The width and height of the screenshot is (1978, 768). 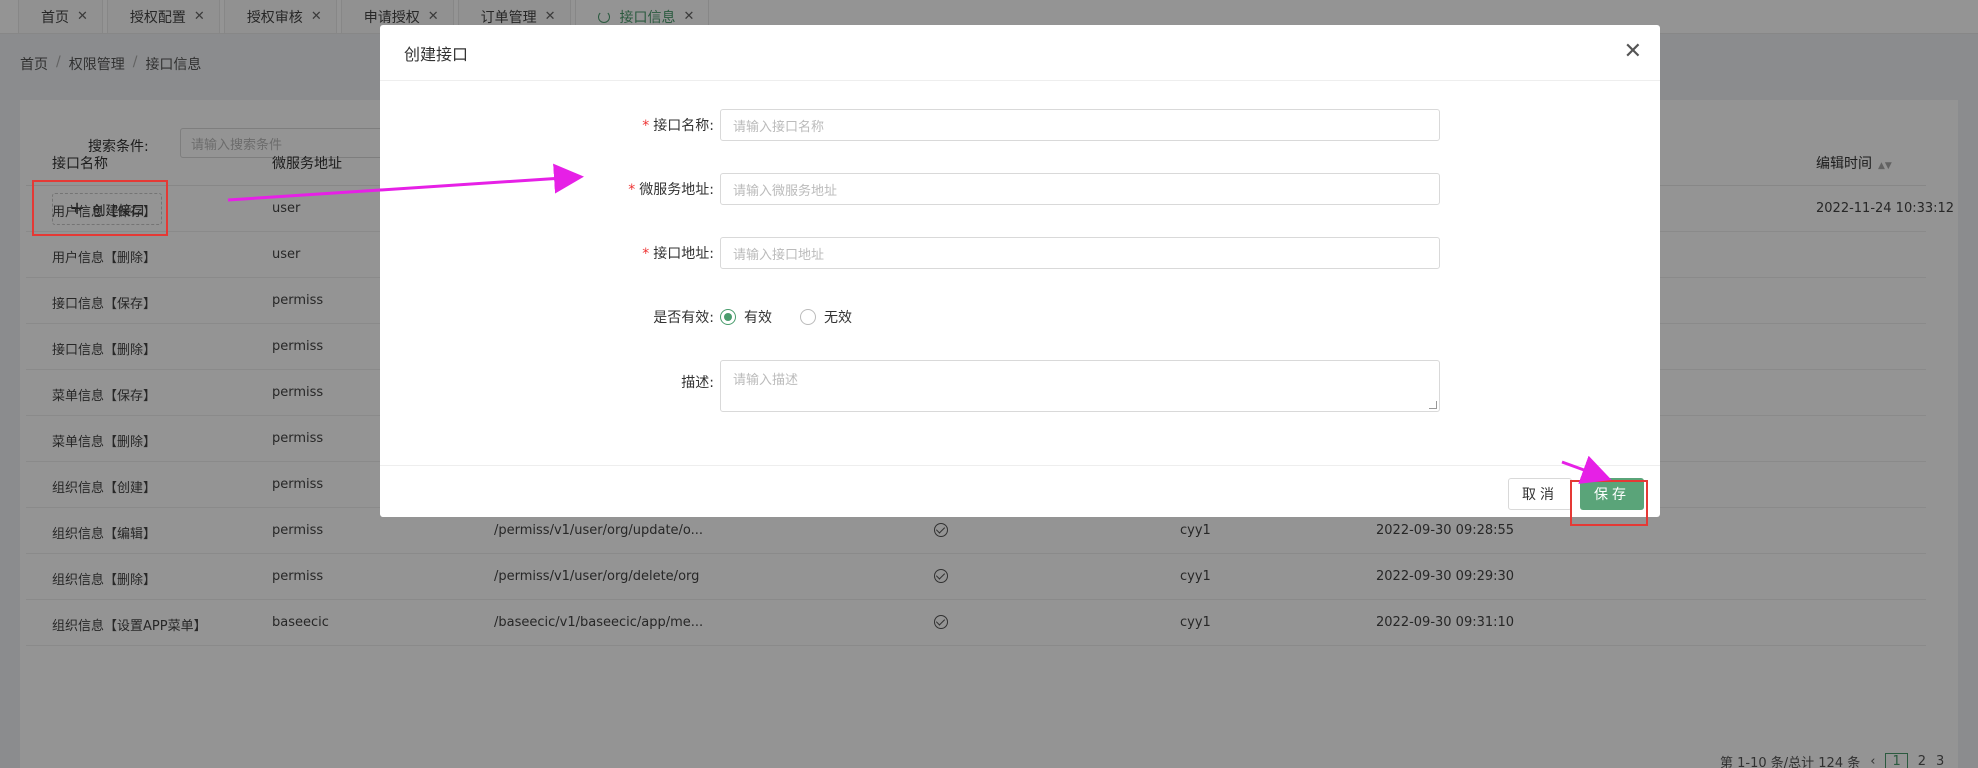 What do you see at coordinates (1586, 469) in the screenshot?
I see `annotation-arrow-to-save` at bounding box center [1586, 469].